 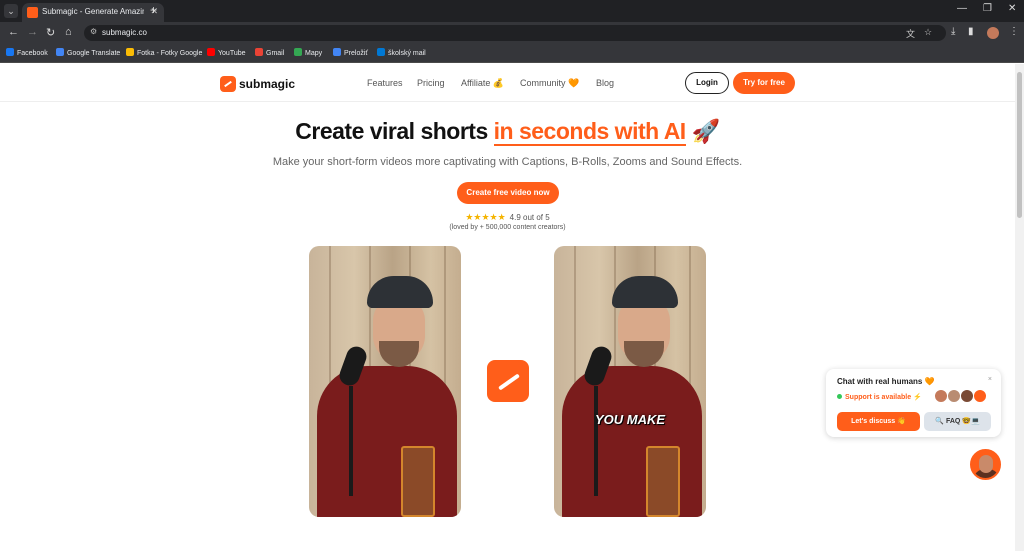 What do you see at coordinates (962, 8) in the screenshot?
I see `minimize-icon: —` at bounding box center [962, 8].